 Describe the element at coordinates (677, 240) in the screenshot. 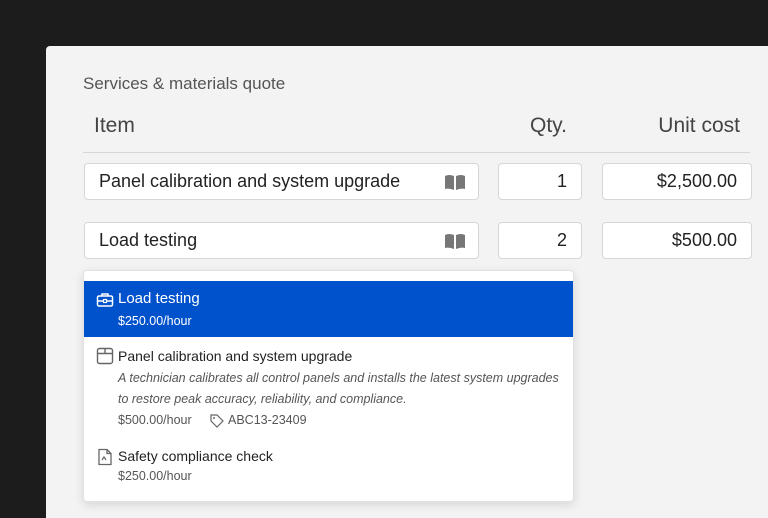

I see `unit-cost-field-row-2: $500.00` at that location.